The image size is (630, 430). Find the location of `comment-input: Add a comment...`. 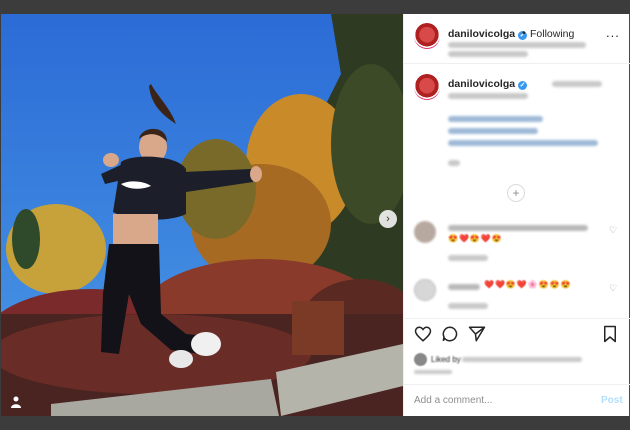

comment-input: Add a comment... is located at coordinates (453, 400).